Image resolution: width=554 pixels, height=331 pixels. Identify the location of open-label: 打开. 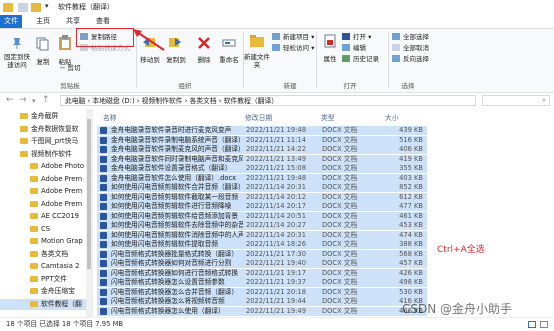
(359, 37).